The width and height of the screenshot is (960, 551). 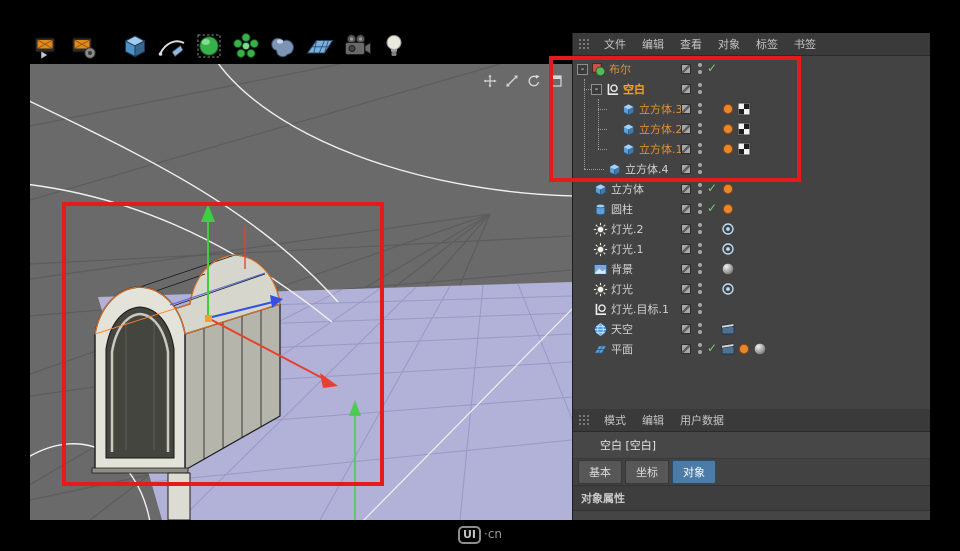 I want to click on camera-tool-icon, so click(x=357, y=46).